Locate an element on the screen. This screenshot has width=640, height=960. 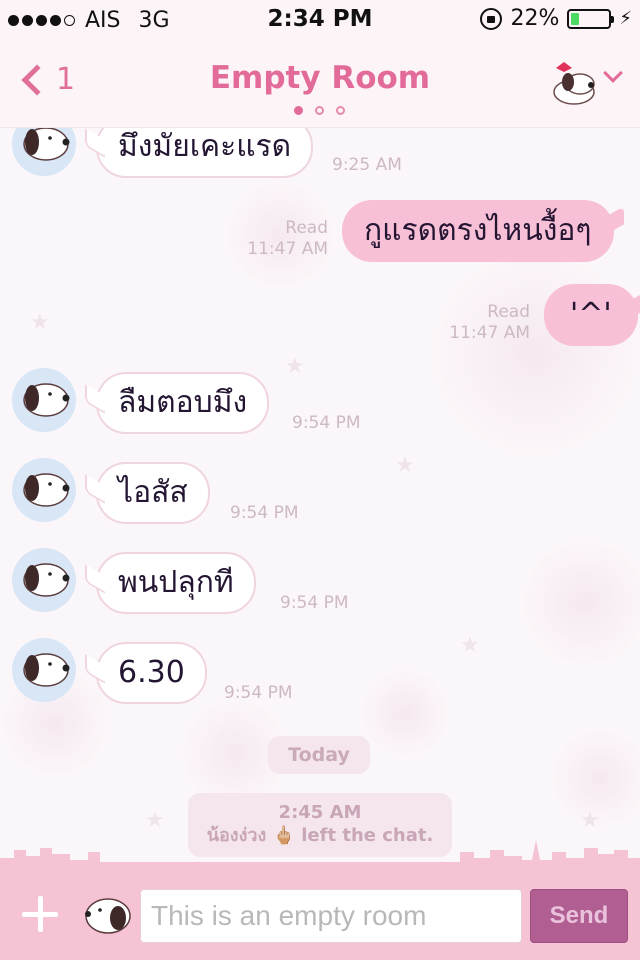
message-bubble-in: ลืมตอบมึง is located at coordinates (183, 403).